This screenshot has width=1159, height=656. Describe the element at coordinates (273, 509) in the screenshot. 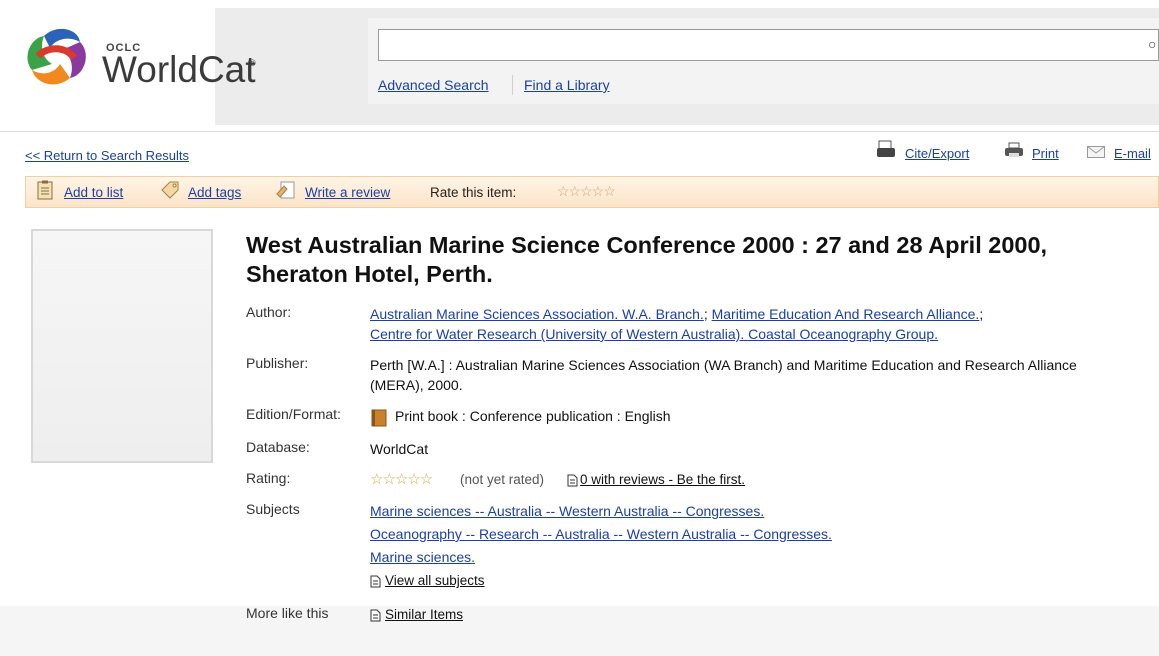

I see `subjects-label: Subjects` at that location.